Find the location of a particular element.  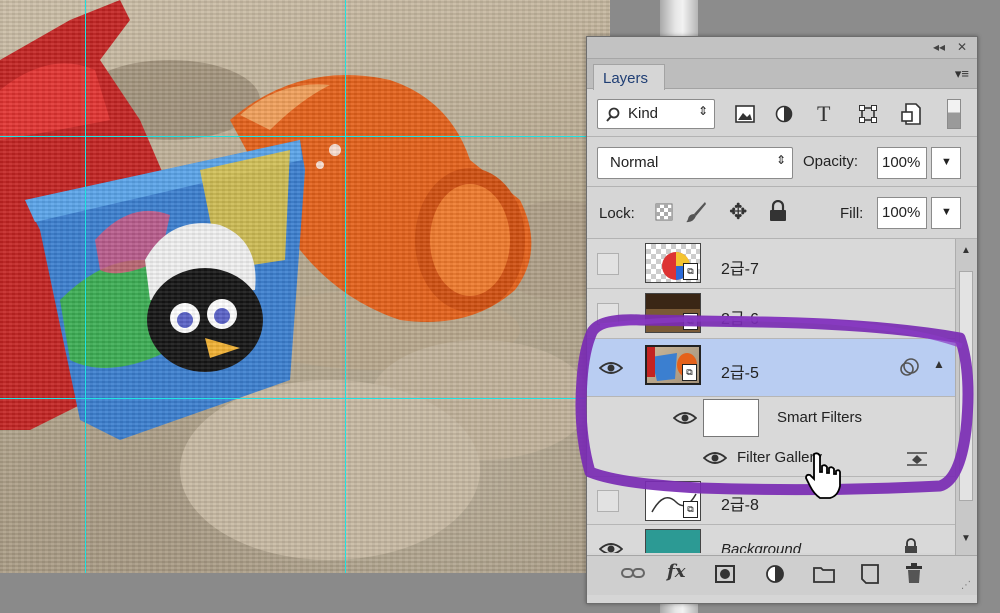

adjustment-layer-icon is located at coordinates (775, 574).